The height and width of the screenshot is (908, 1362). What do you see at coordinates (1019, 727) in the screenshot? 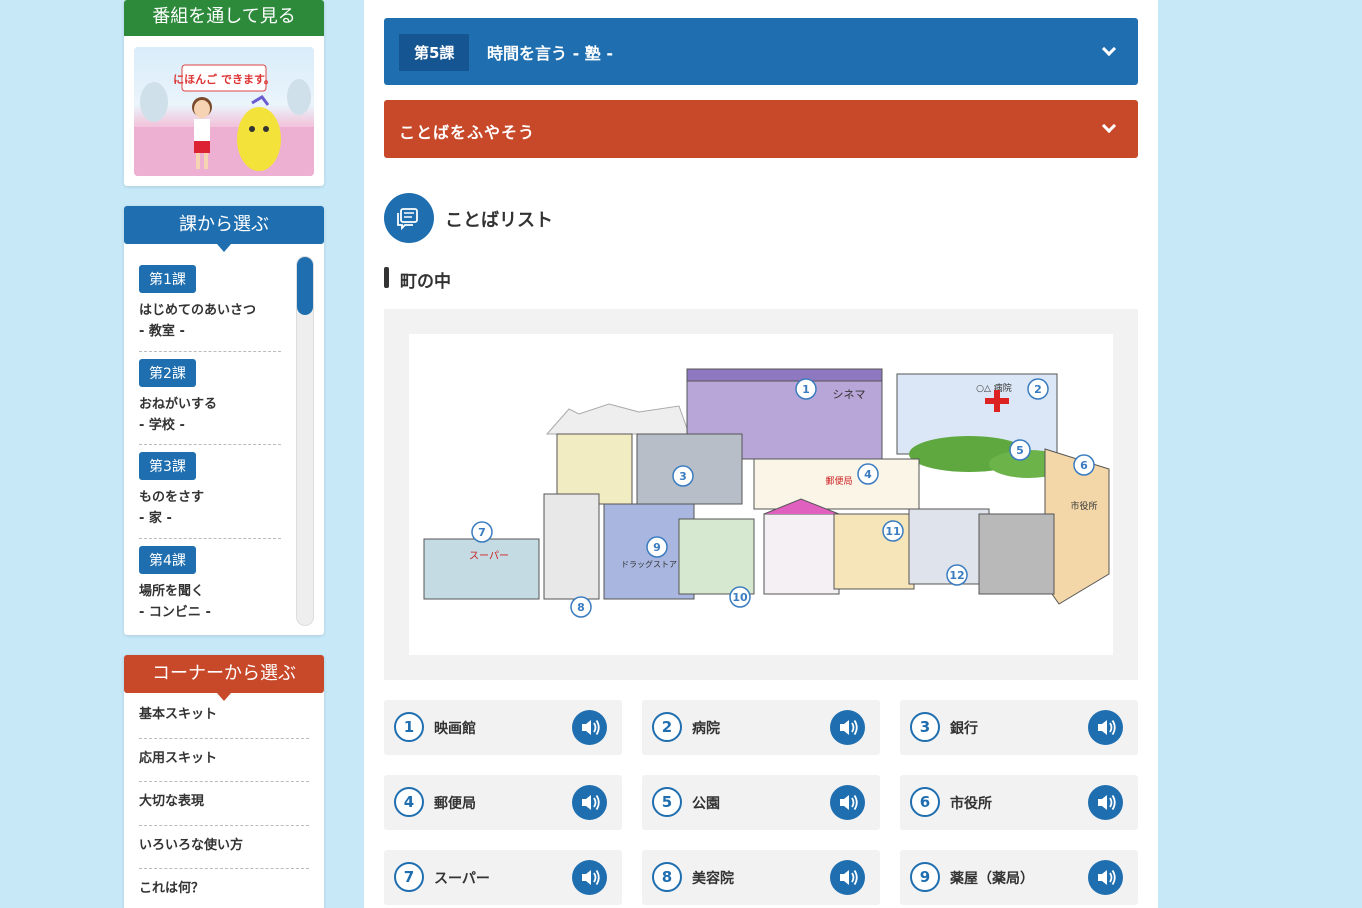
I see `word-card: 3 銀行` at bounding box center [1019, 727].